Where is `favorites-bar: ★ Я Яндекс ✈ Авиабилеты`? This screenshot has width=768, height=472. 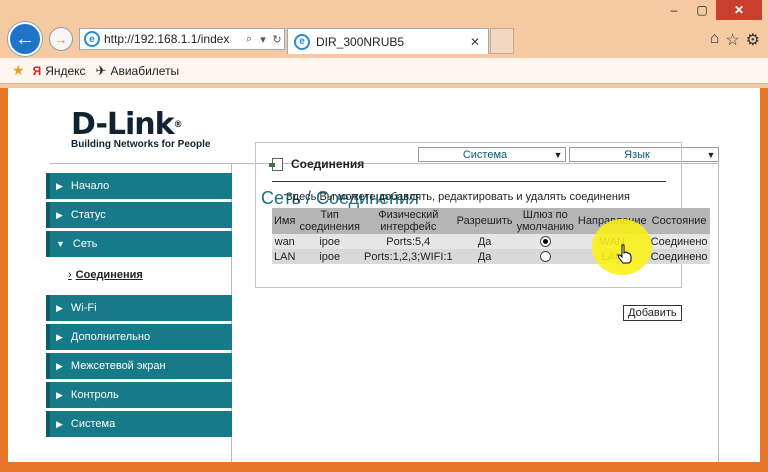 favorites-bar: ★ Я Яндекс ✈ Авиабилеты is located at coordinates (384, 71).